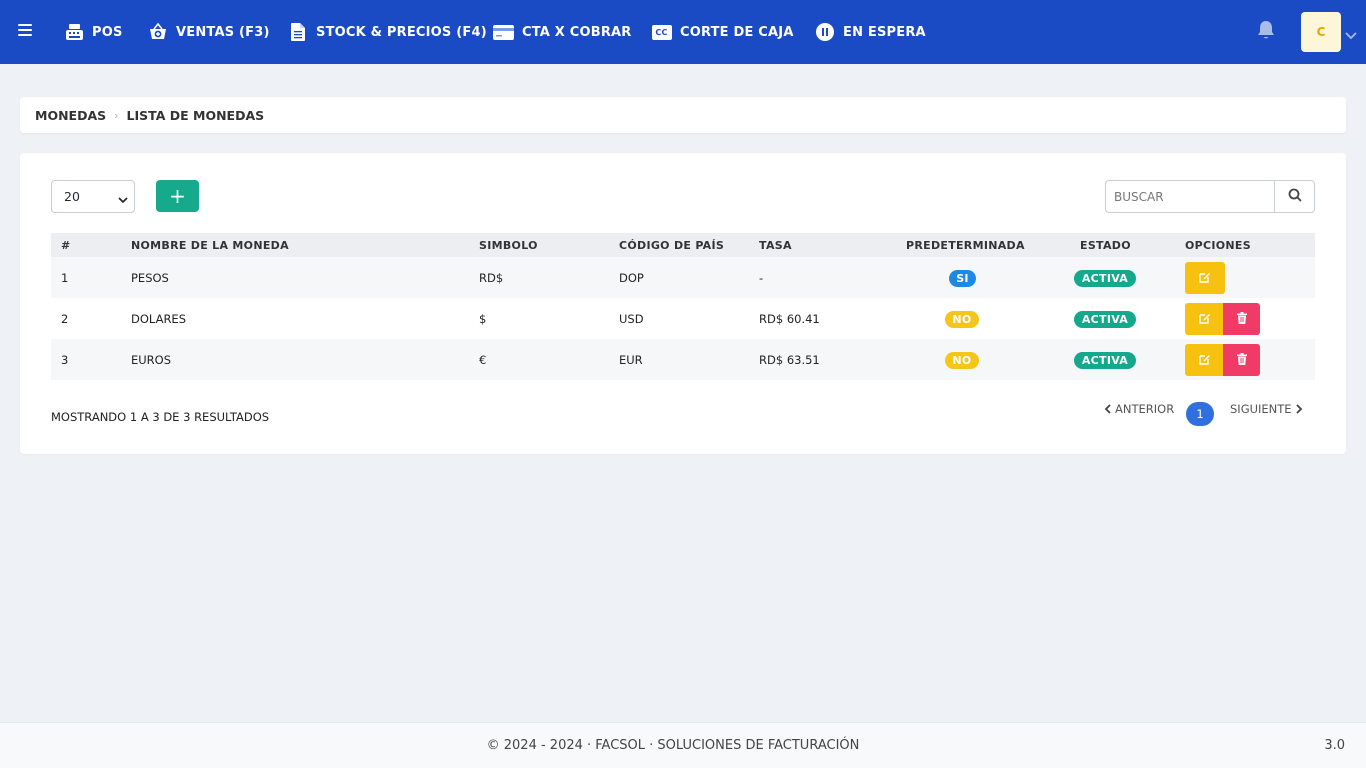  I want to click on cell-num: 1, so click(65, 278).